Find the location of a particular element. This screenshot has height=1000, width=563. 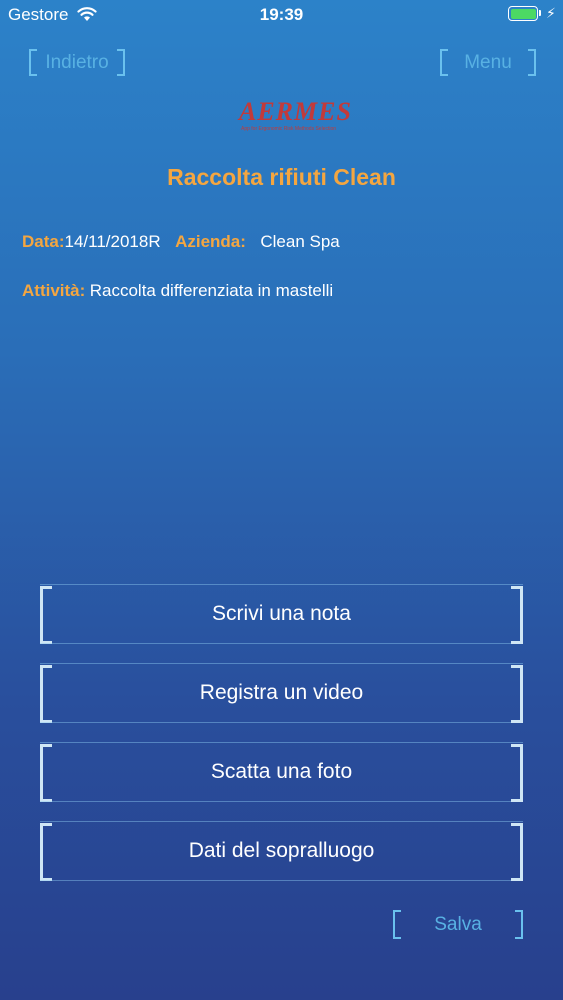

survey-data-button: Dati del sopralluogo is located at coordinates (281, 851).